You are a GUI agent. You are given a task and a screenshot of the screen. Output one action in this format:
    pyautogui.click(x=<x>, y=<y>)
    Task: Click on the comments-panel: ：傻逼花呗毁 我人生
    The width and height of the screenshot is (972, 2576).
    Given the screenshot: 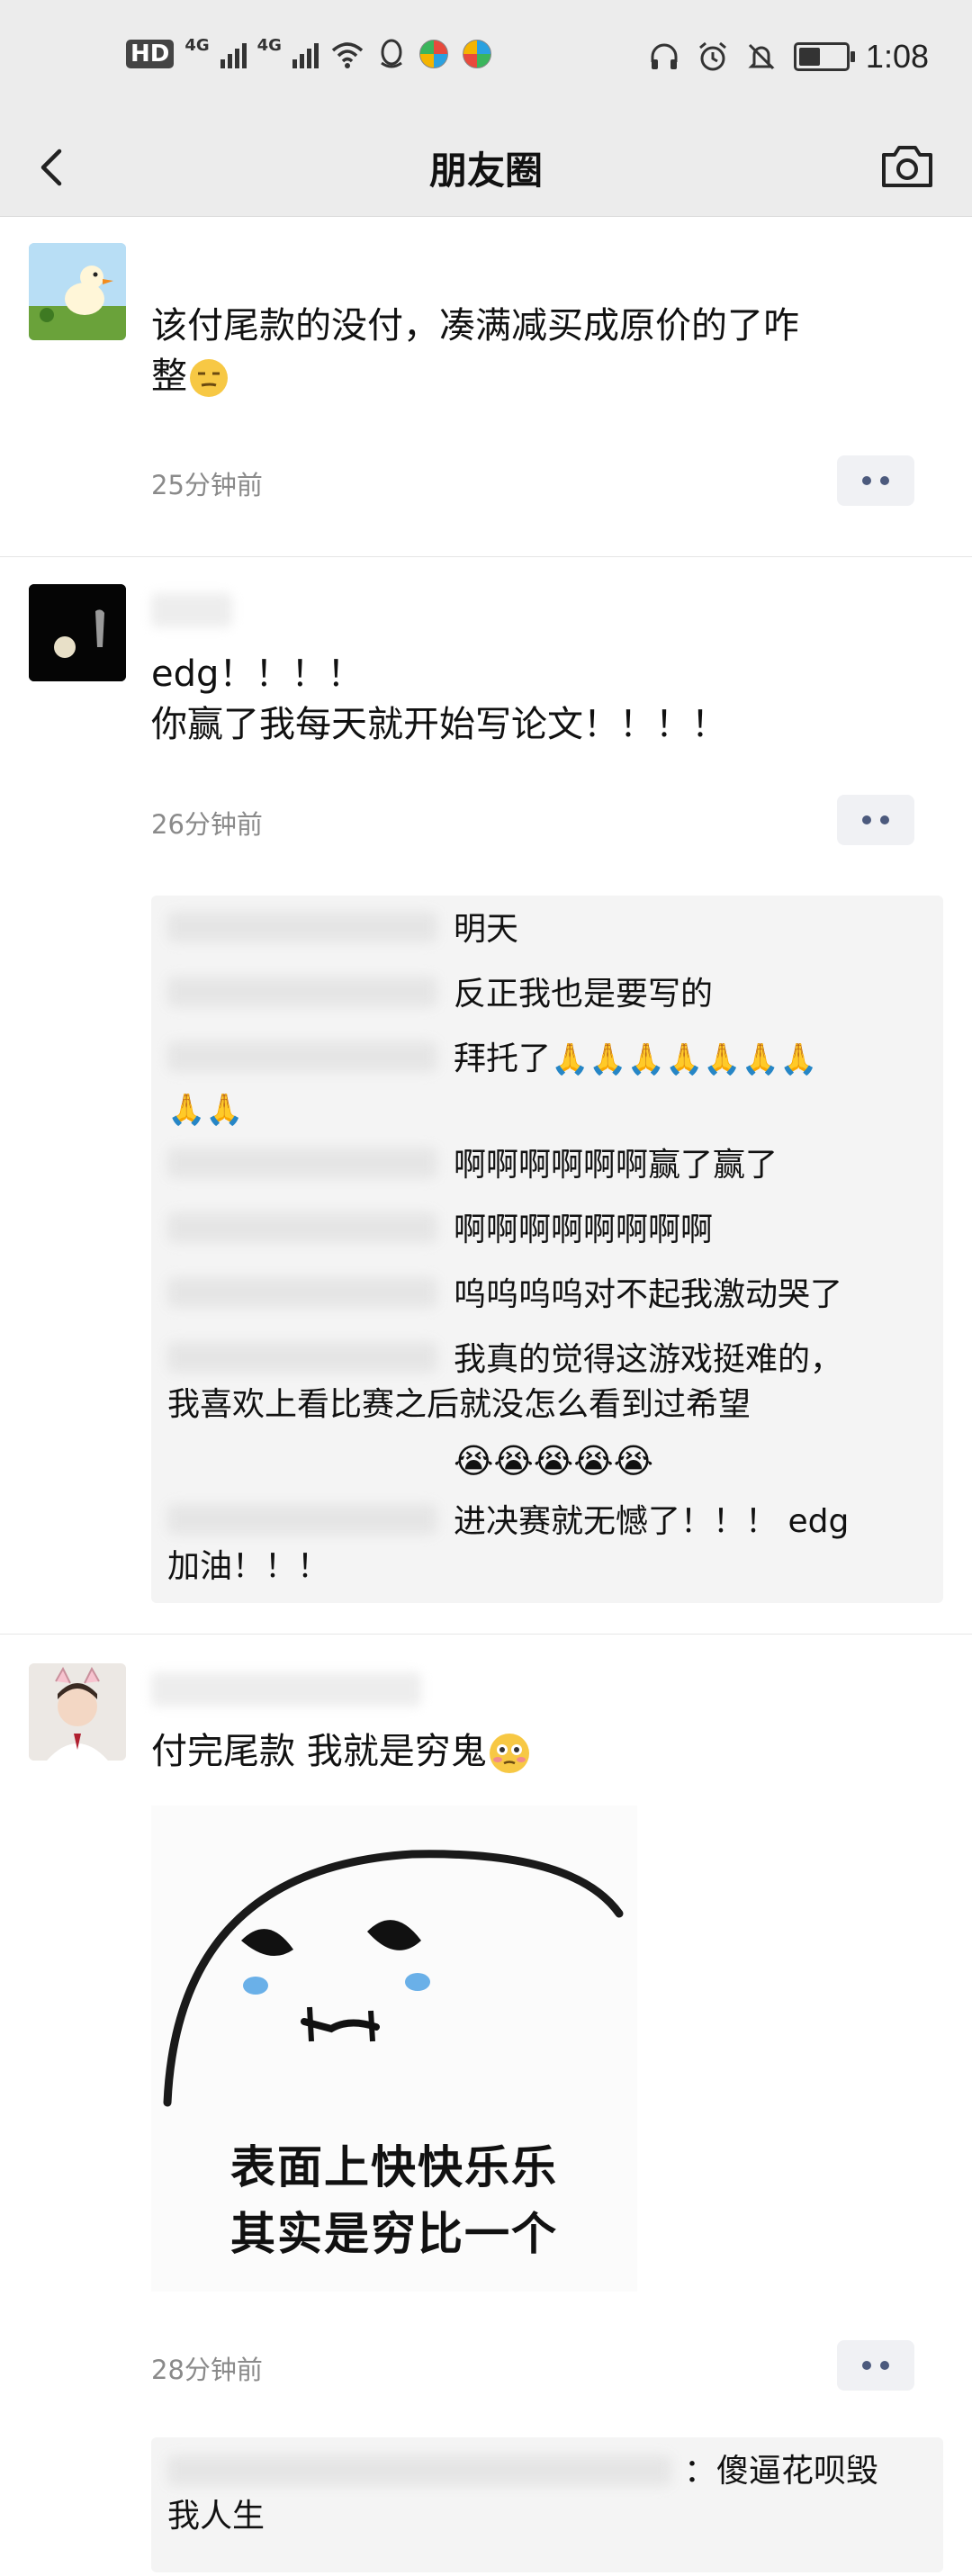 What is the action you would take?
    pyautogui.click(x=547, y=2504)
    